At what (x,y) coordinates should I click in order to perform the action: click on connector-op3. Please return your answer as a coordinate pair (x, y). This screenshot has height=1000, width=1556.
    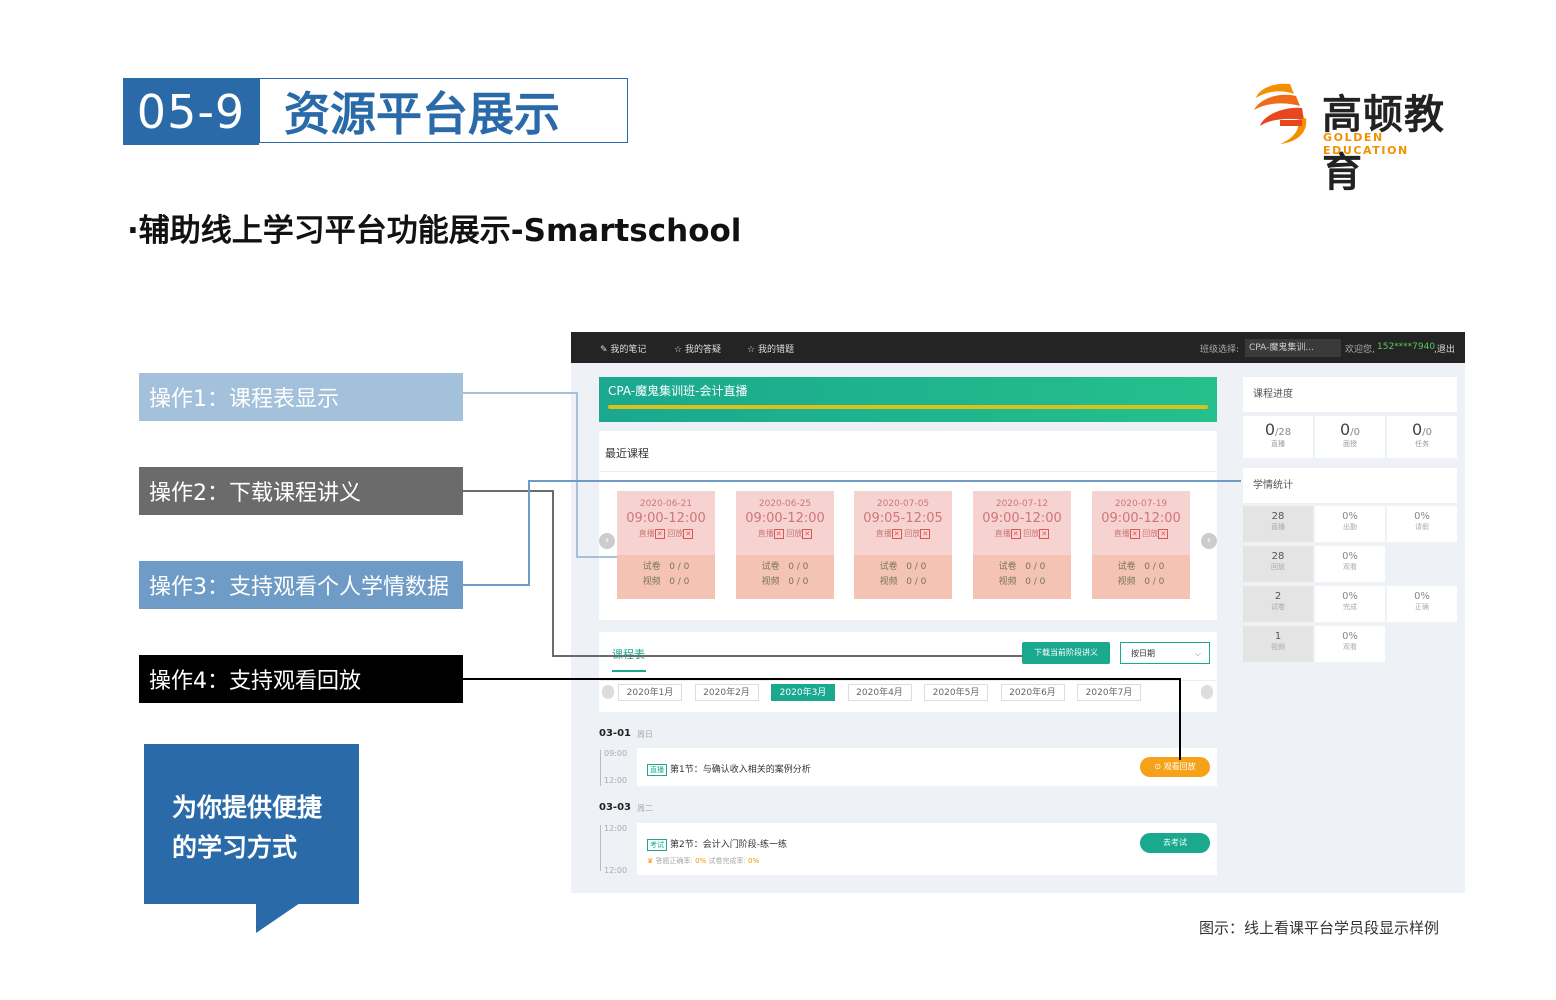
    Looking at the image, I should click on (852, 533).